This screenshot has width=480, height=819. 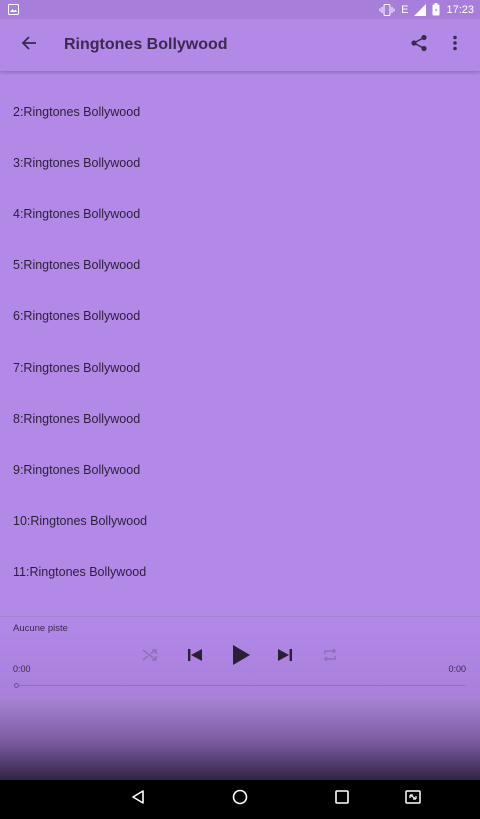 I want to click on seek-track, so click(x=241, y=685).